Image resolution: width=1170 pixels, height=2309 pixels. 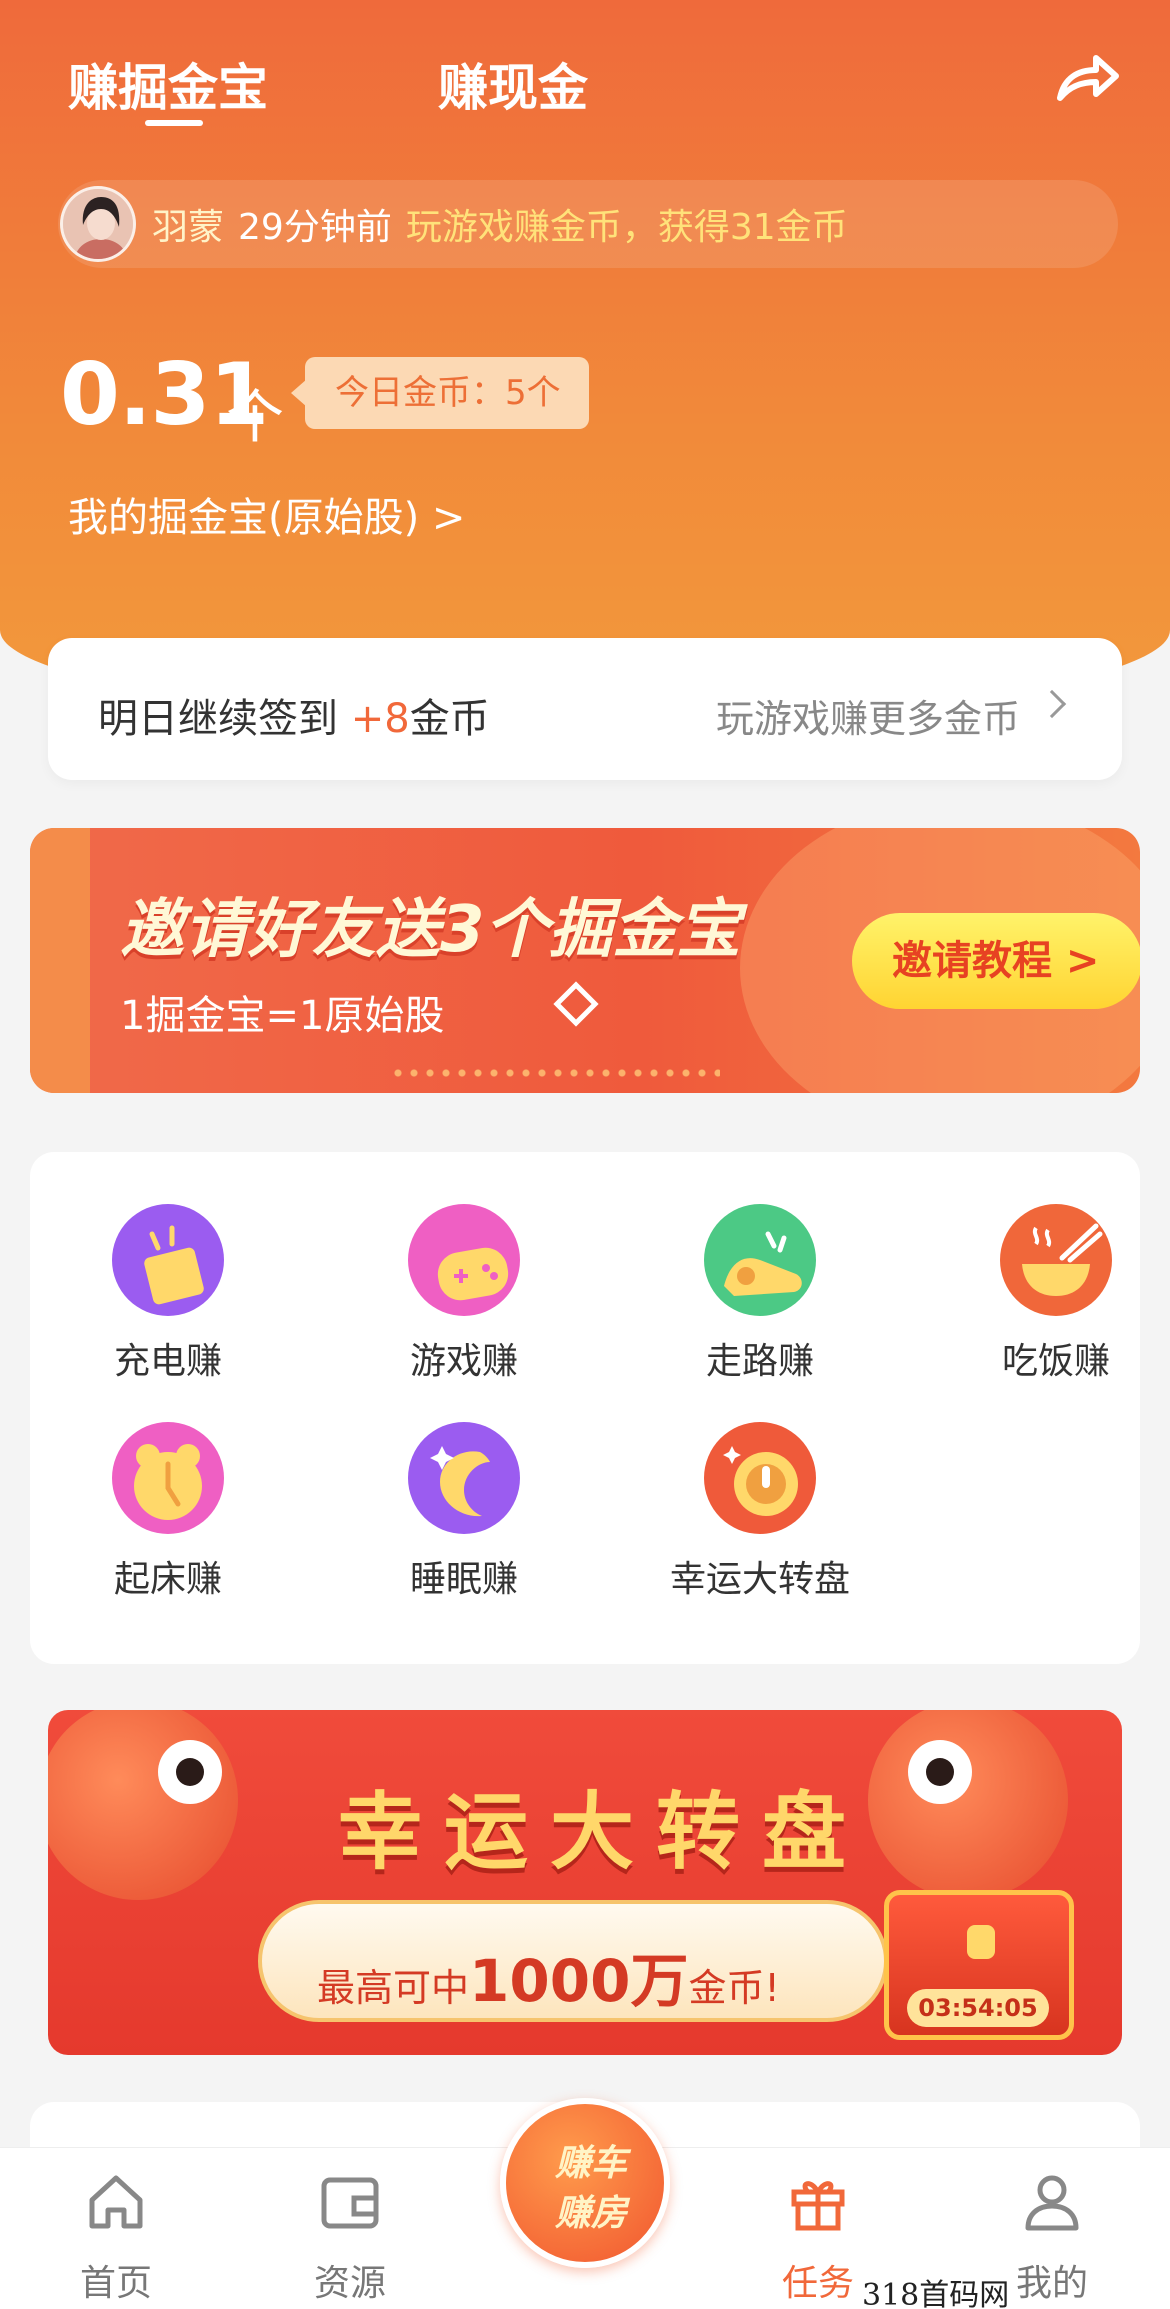 I want to click on task-eat: 吃饭赚, so click(x=1056, y=1294).